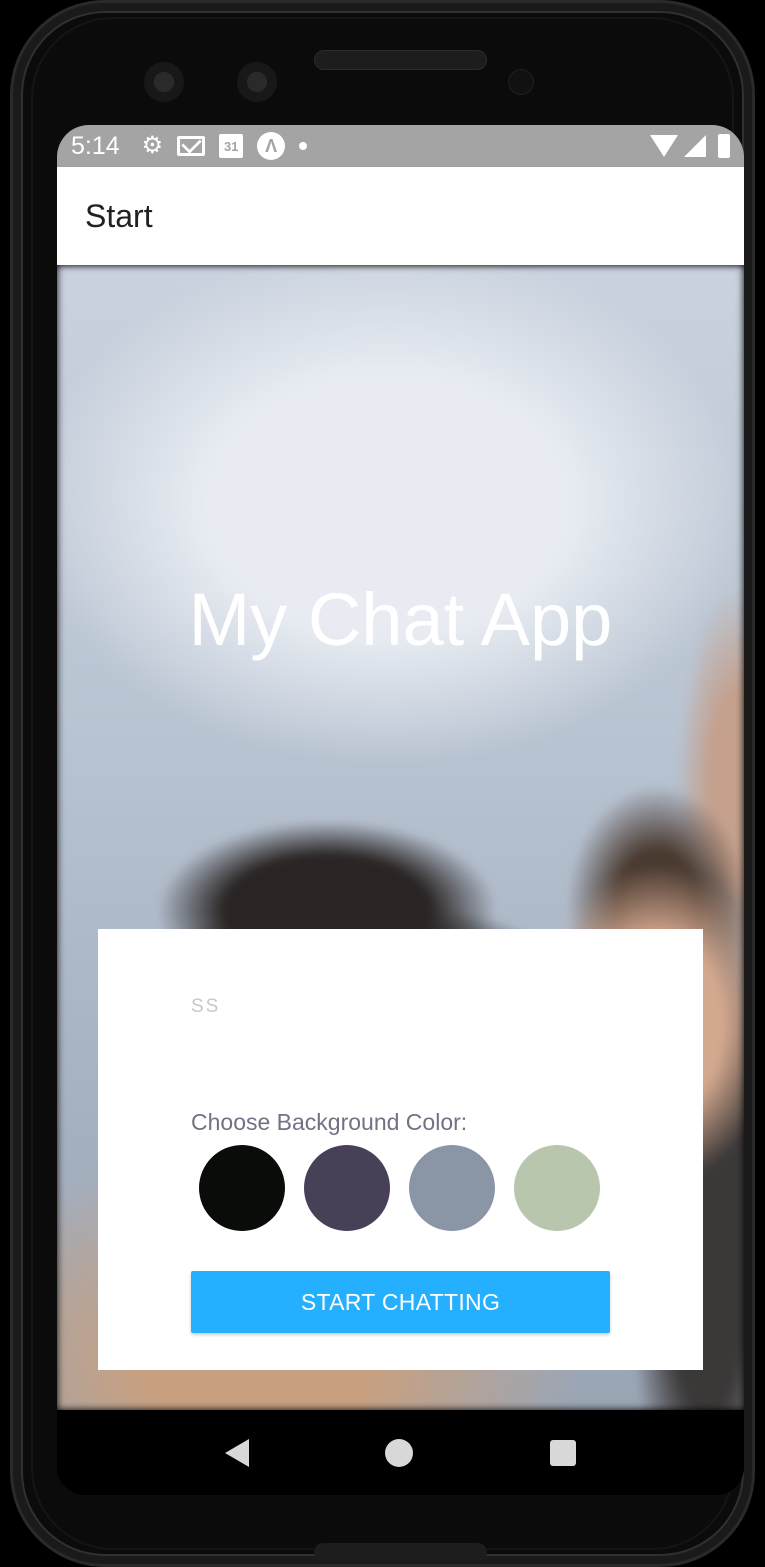  I want to click on name-input, so click(401, 1007).